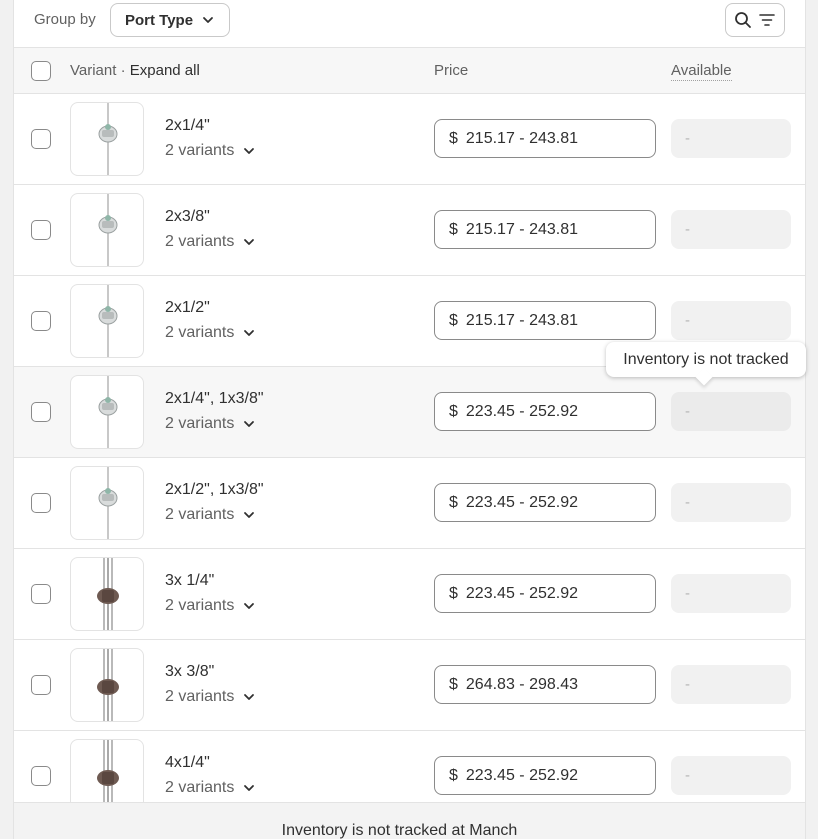 The image size is (818, 839). I want to click on group-by-label: Group by, so click(65, 19).